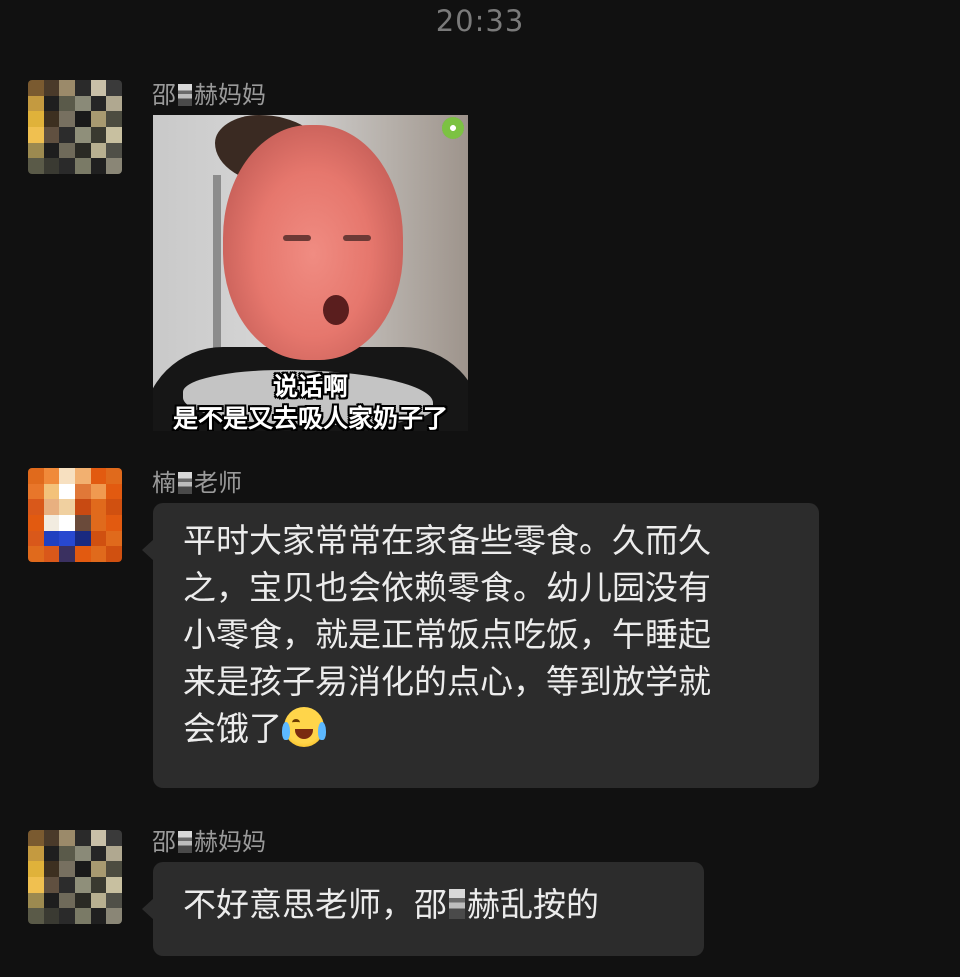  What do you see at coordinates (480, 21) in the screenshot?
I see `chat-timestamp: 20:33` at bounding box center [480, 21].